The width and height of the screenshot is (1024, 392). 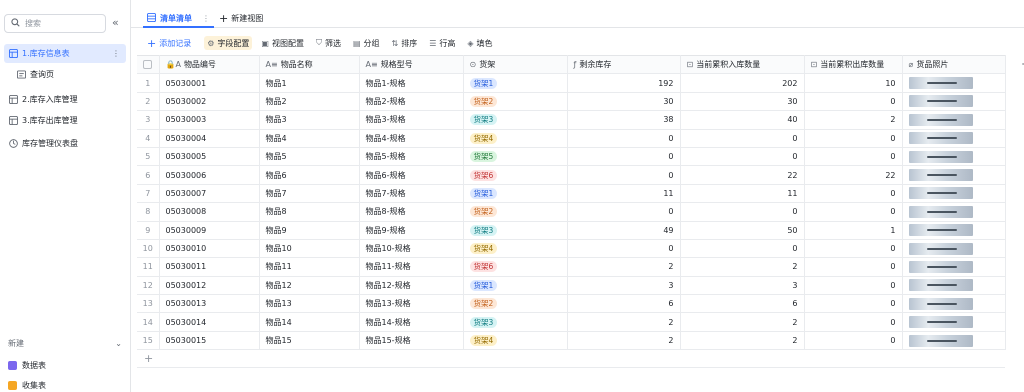 What do you see at coordinates (411, 138) in the screenshot?
I see `cell-item-spec: 物品4-规格` at bounding box center [411, 138].